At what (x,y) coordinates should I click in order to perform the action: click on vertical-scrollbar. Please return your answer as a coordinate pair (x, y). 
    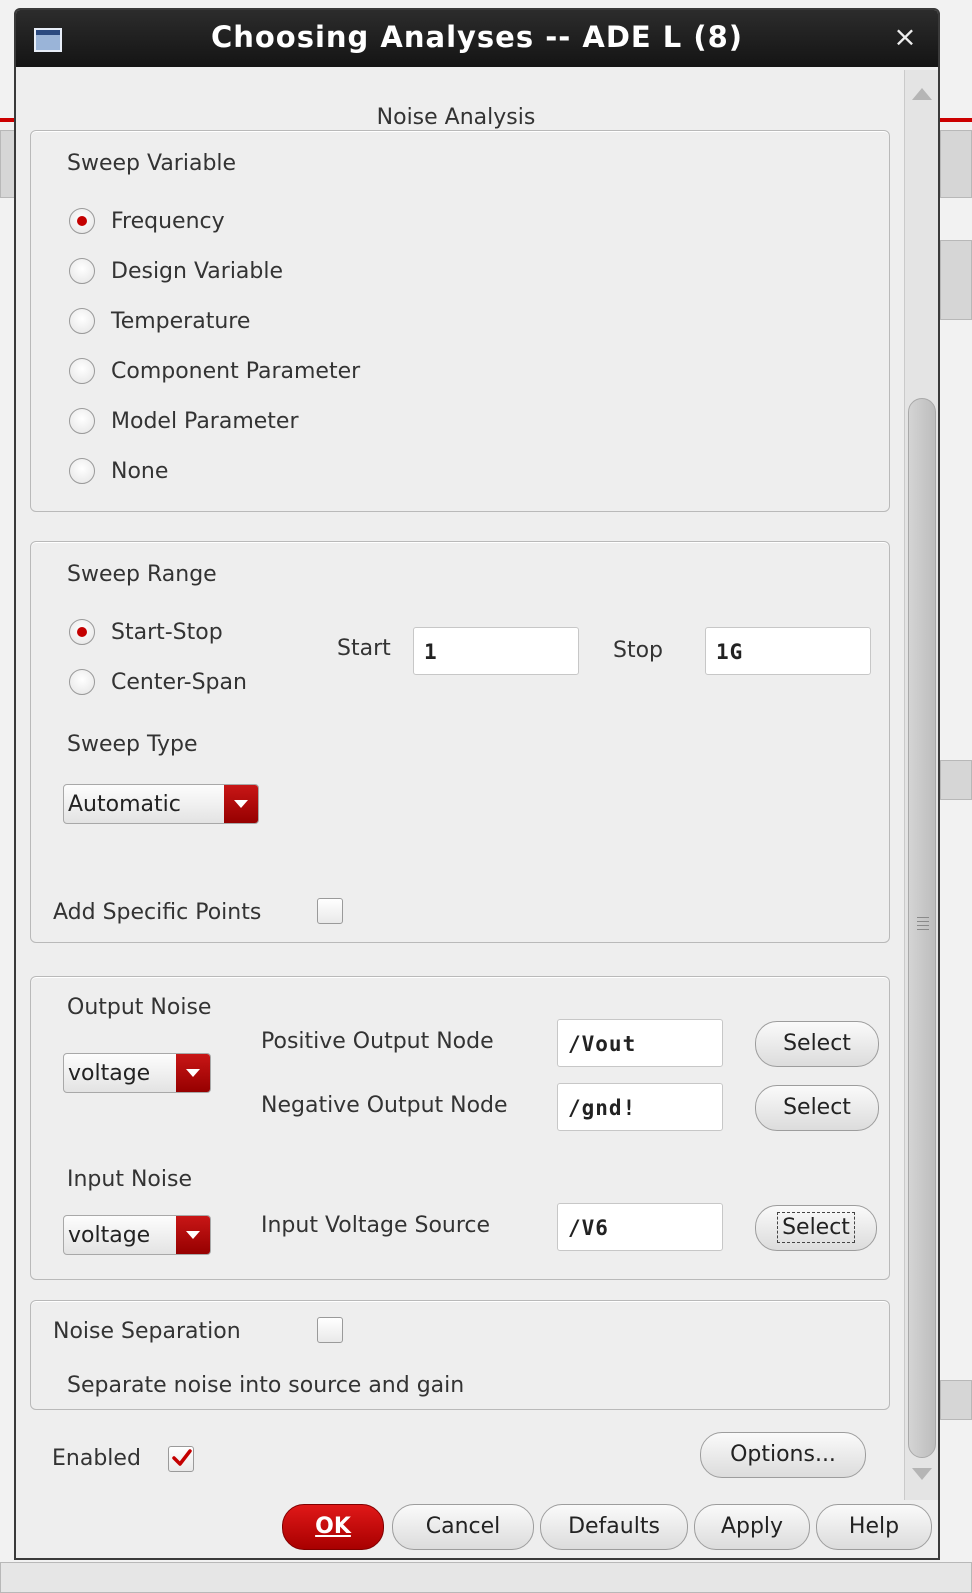
    Looking at the image, I should click on (921, 785).